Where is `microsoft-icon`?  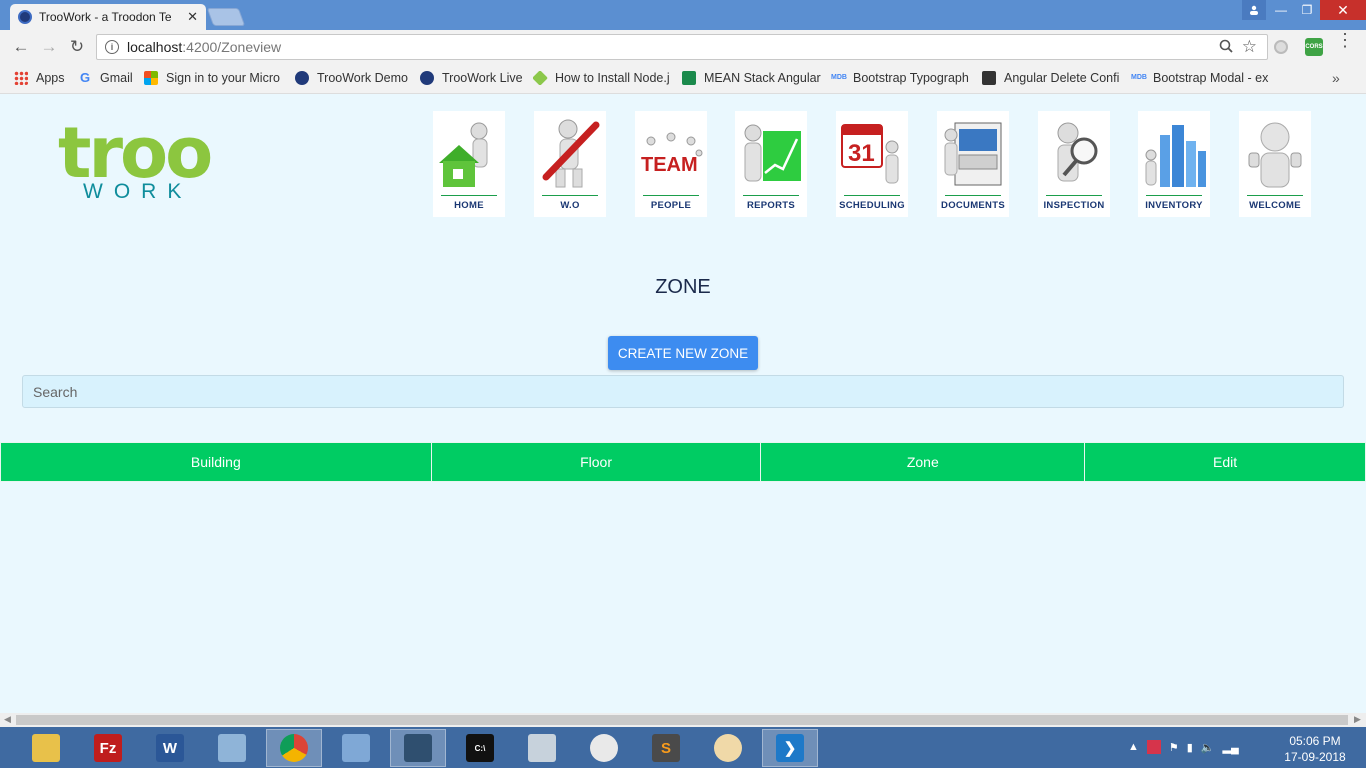
microsoft-icon is located at coordinates (151, 78).